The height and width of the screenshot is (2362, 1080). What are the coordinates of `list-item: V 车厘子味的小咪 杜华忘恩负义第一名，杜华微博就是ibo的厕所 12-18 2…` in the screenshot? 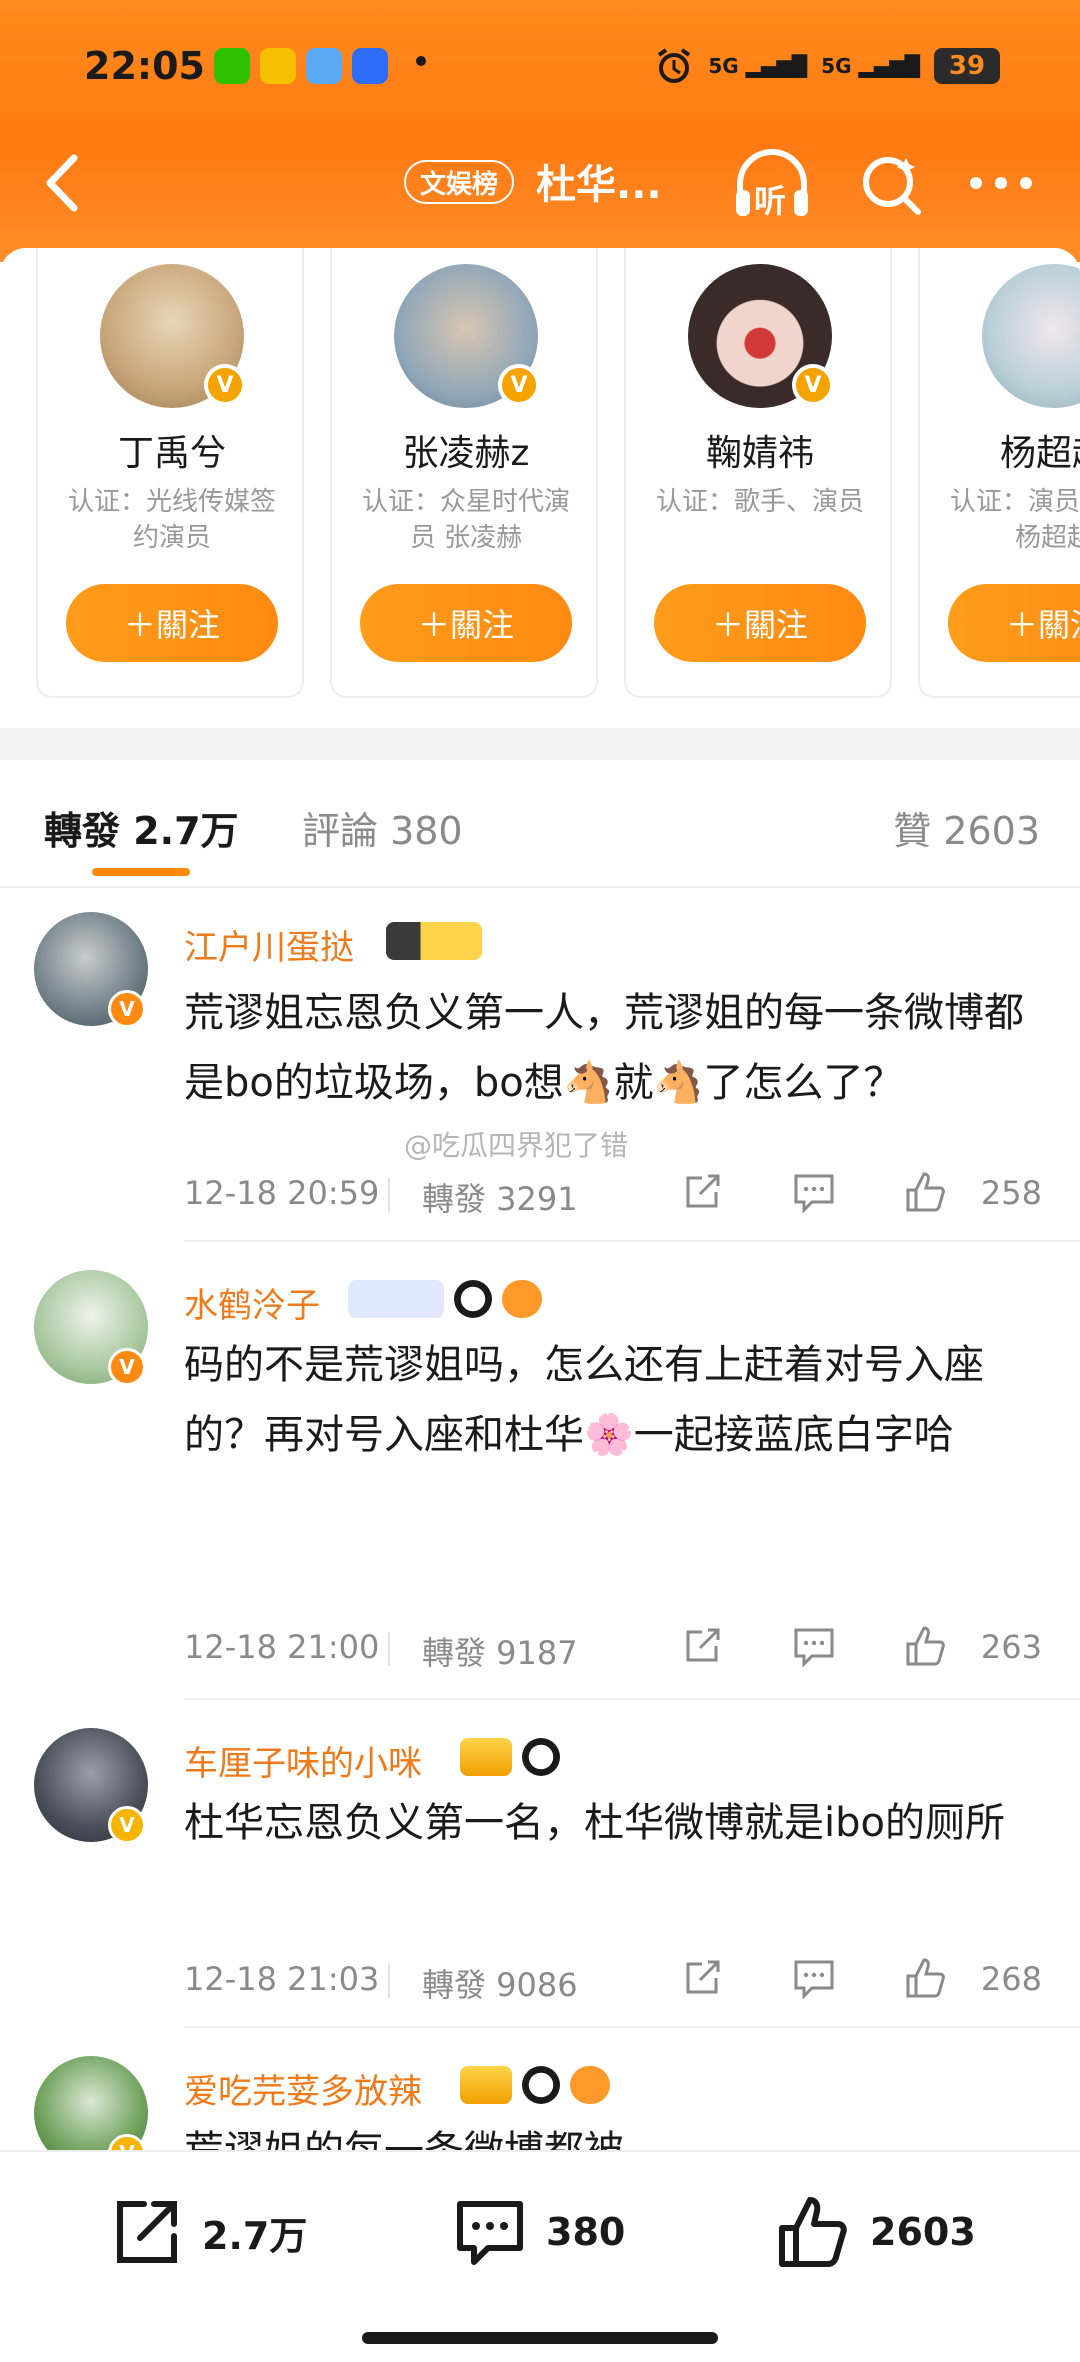 It's located at (540, 1878).